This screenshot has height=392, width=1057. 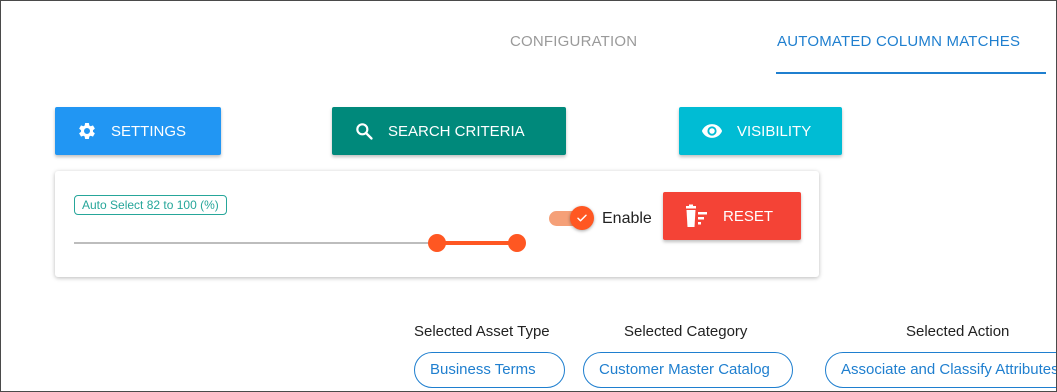 I want to click on gear-icon, so click(x=87, y=130).